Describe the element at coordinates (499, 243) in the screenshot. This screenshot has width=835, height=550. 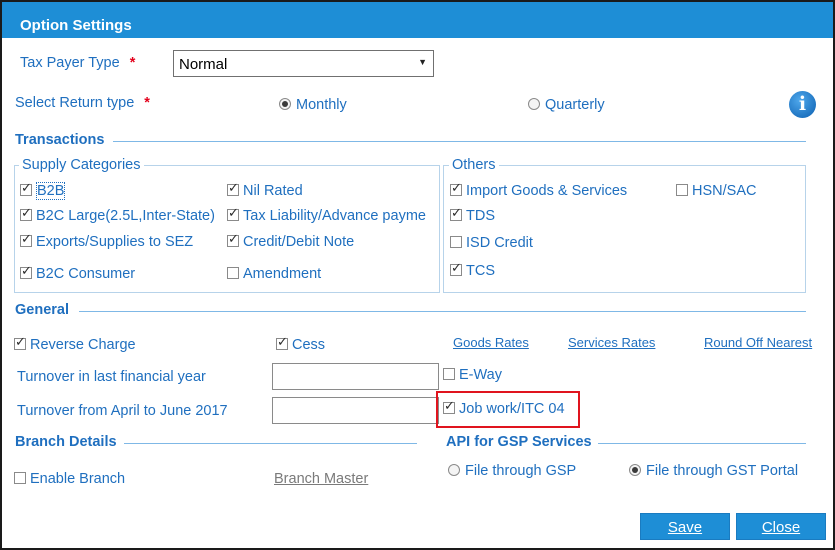
I see `checkbox-label: ISD Credit` at that location.